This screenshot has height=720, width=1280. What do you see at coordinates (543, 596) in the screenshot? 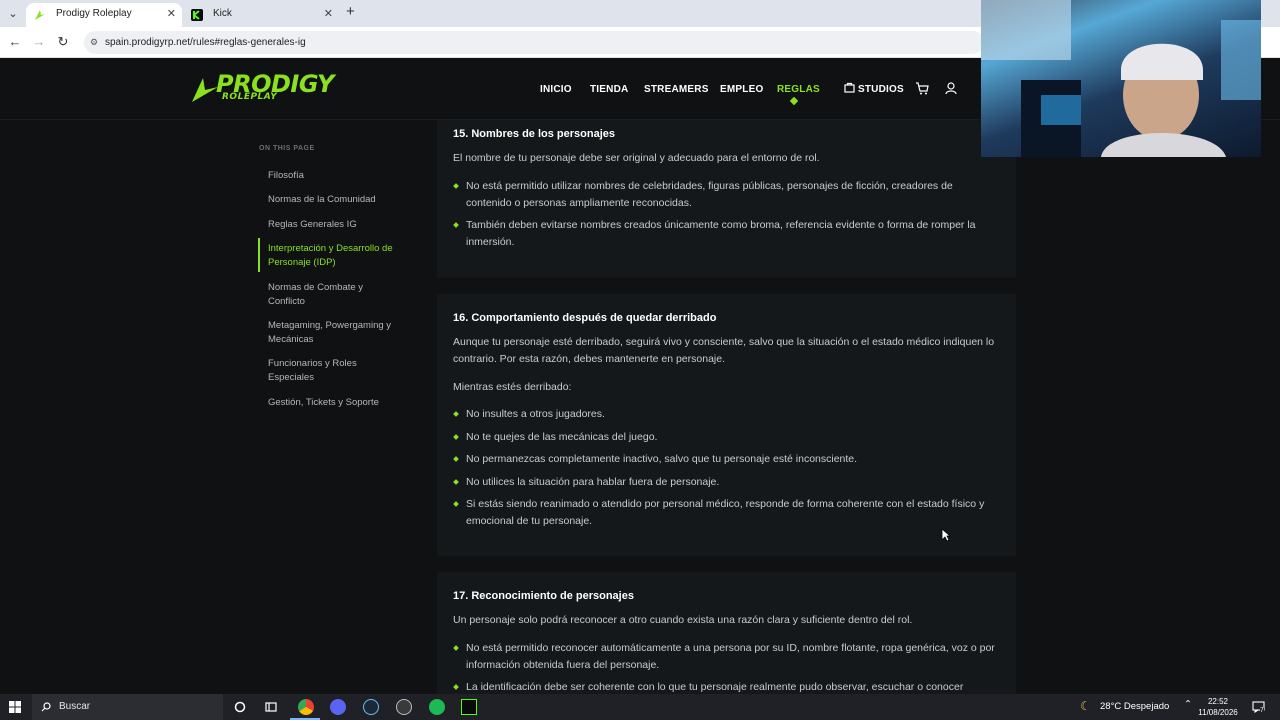
I see `rule-title: 17. Reconocimiento de personajes` at bounding box center [543, 596].